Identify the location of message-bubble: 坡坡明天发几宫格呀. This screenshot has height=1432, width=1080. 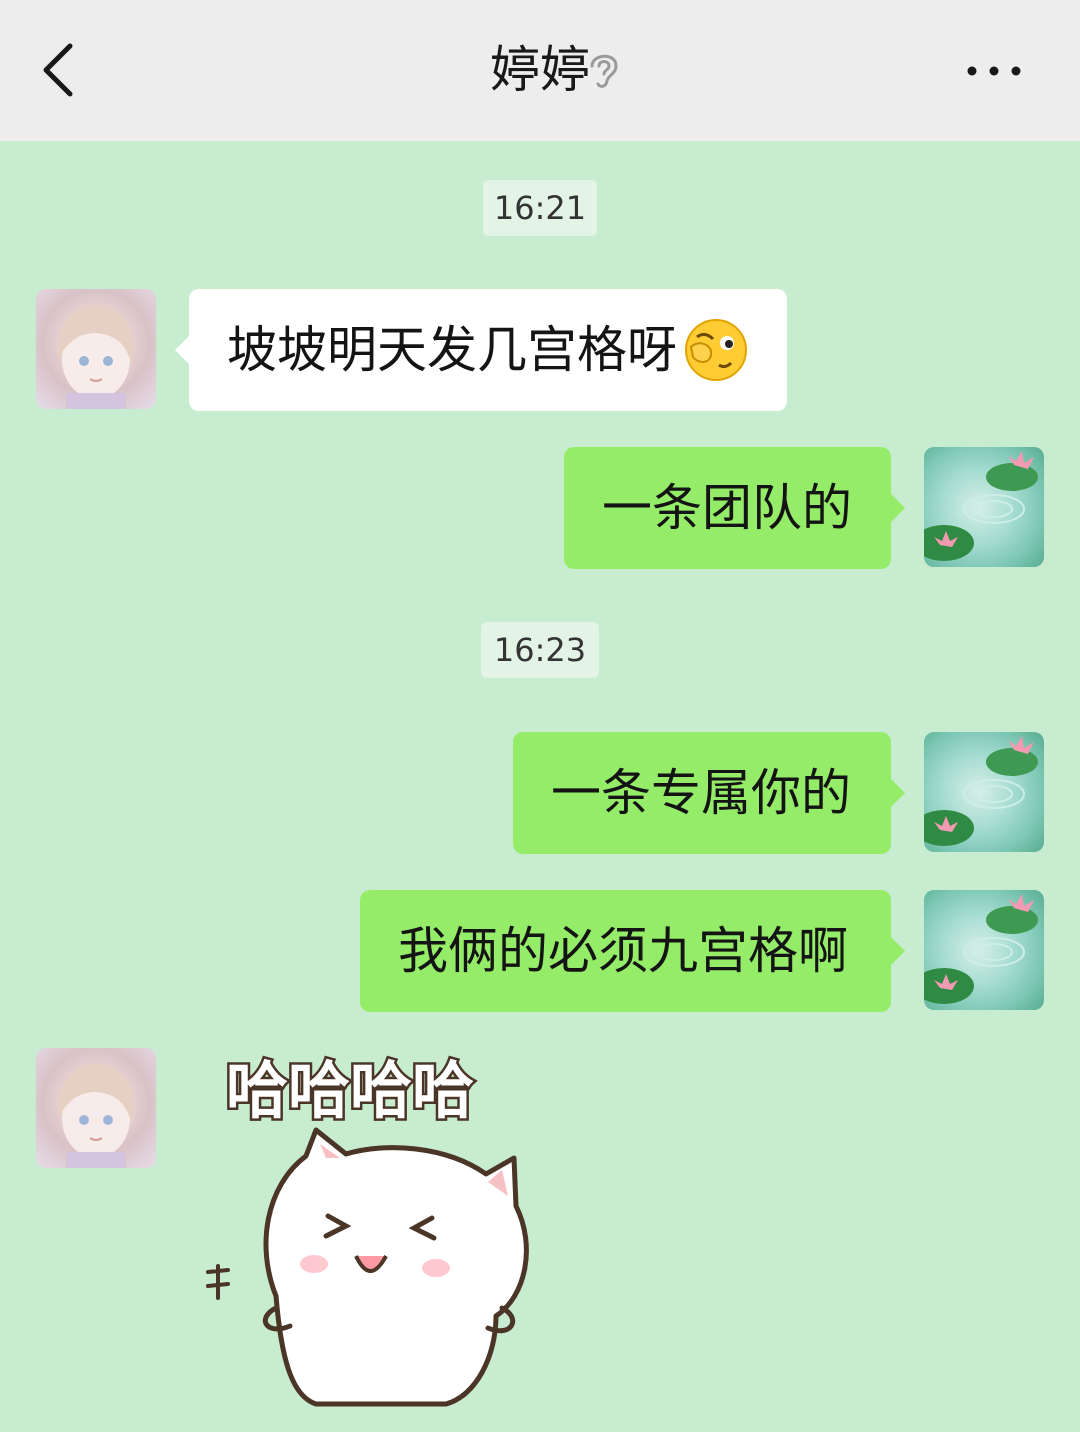
(481, 350).